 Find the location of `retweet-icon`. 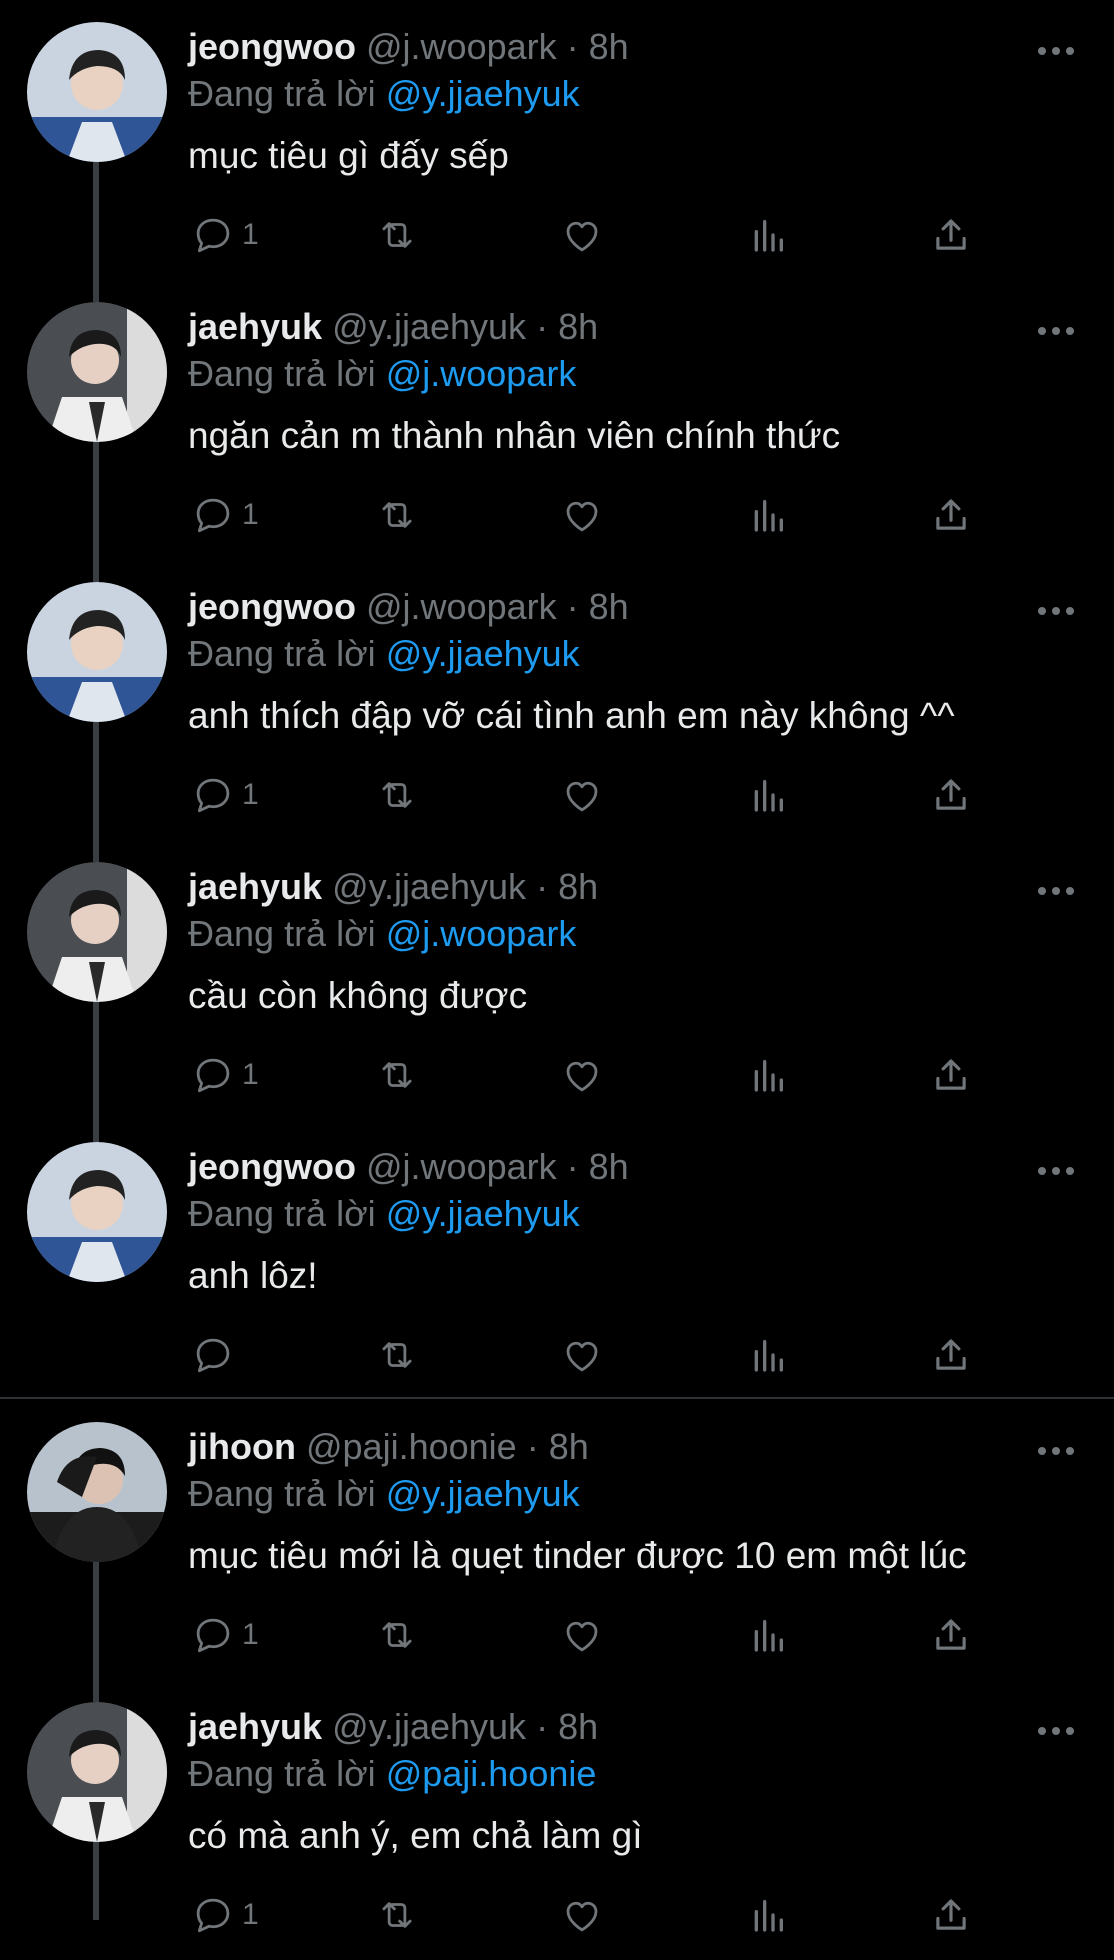

retweet-icon is located at coordinates (397, 515).